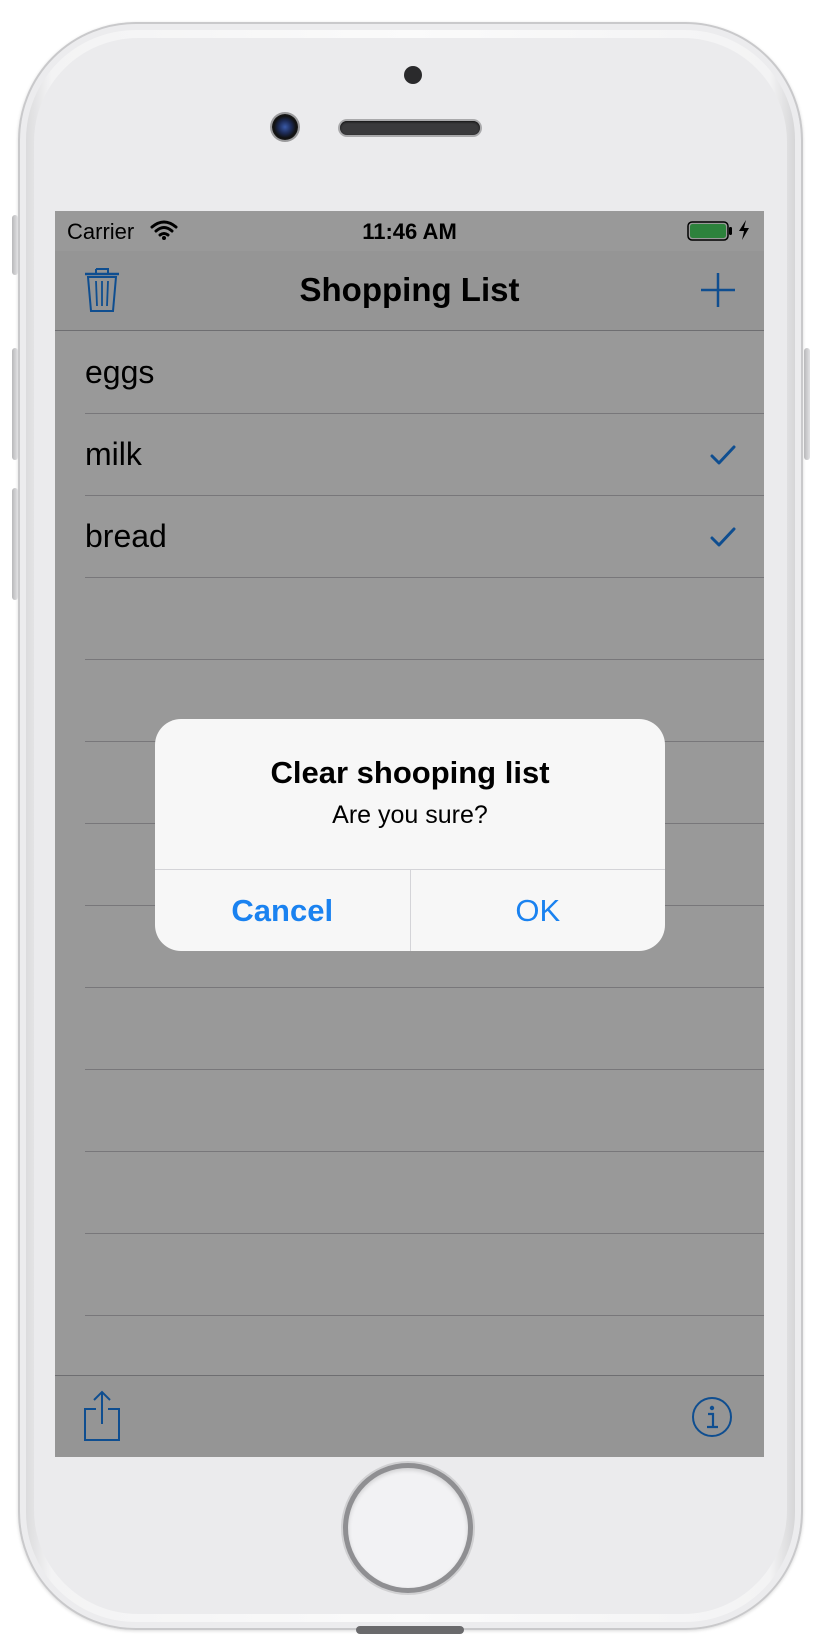 Image resolution: width=822 pixels, height=1651 pixels. I want to click on power-button, so click(807, 404).